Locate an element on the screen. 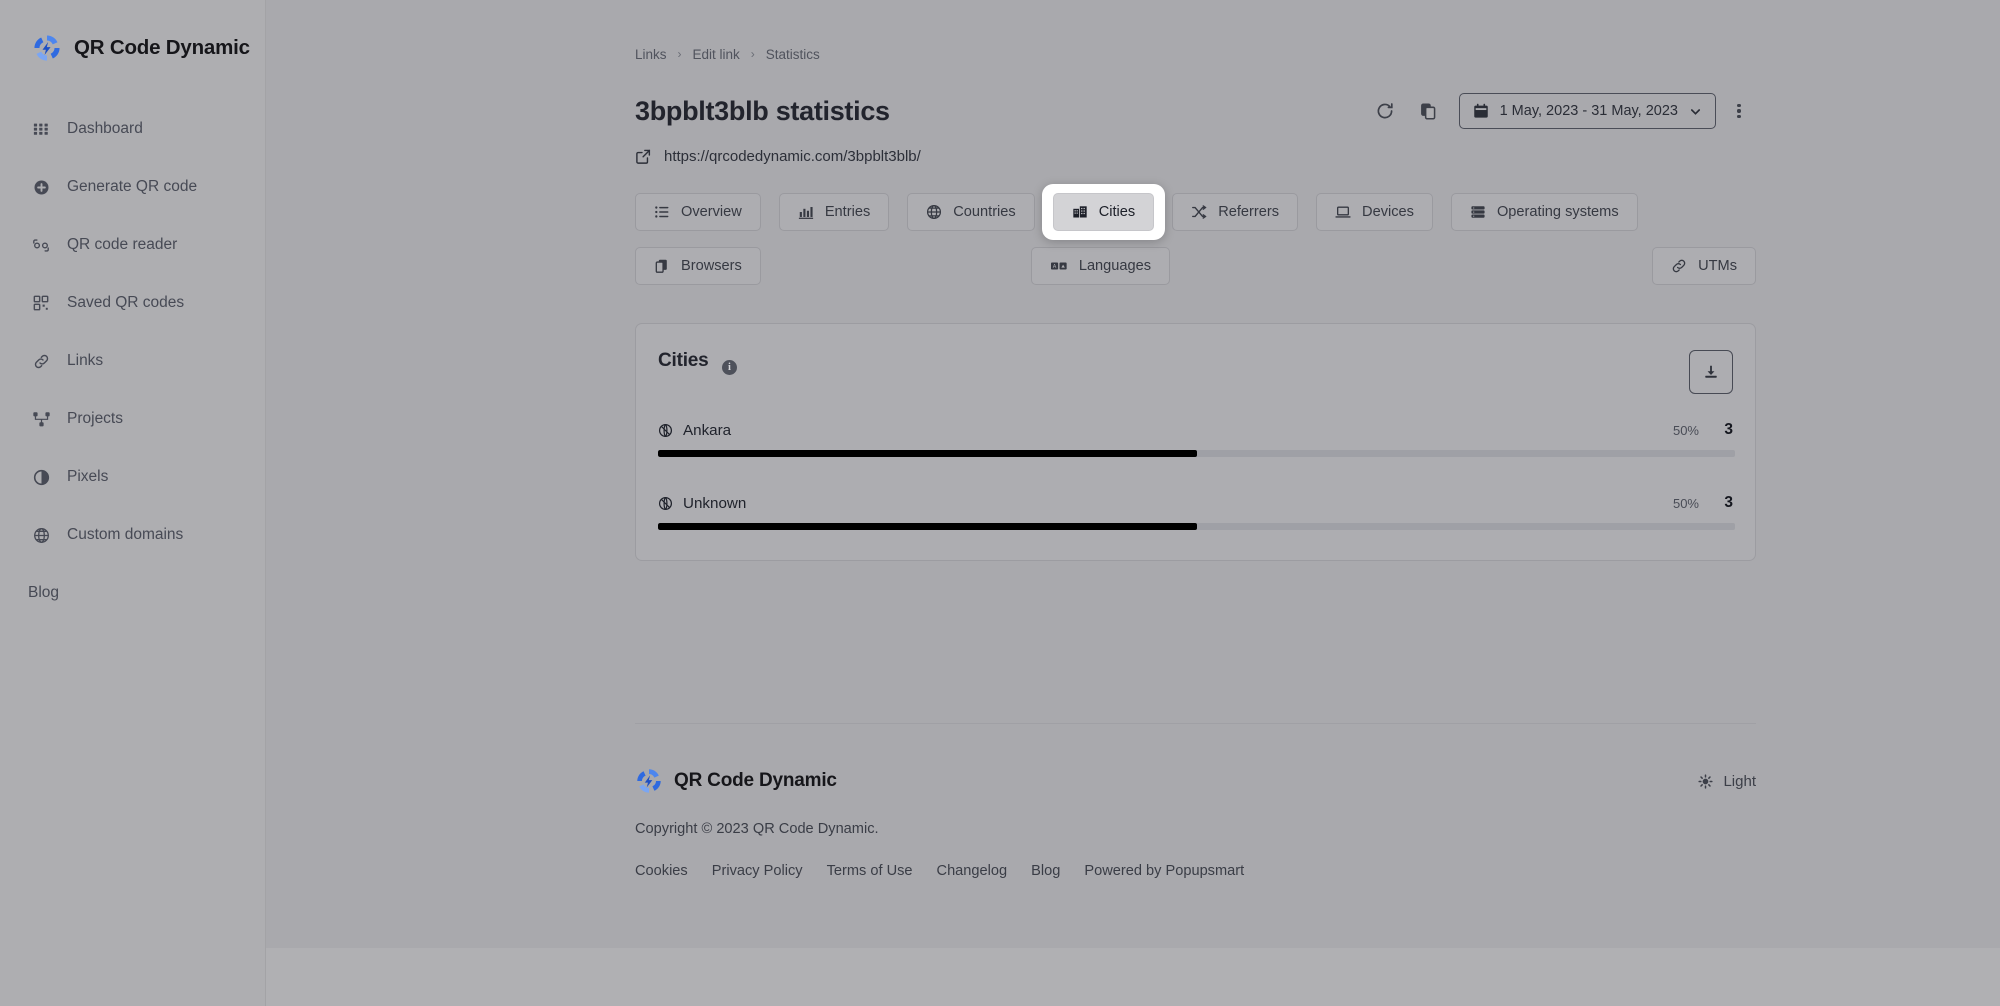 The height and width of the screenshot is (1006, 2000). tab-label: UTMs is located at coordinates (1717, 266).